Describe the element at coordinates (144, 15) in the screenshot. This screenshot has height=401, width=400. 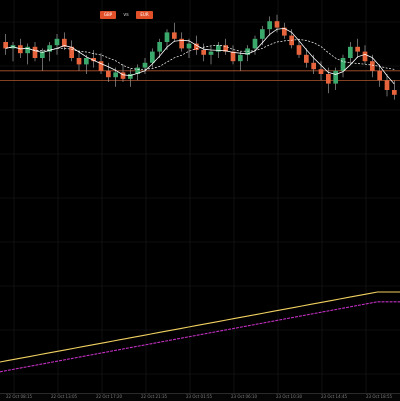
I see `symbol-badge-right: EUR` at that location.